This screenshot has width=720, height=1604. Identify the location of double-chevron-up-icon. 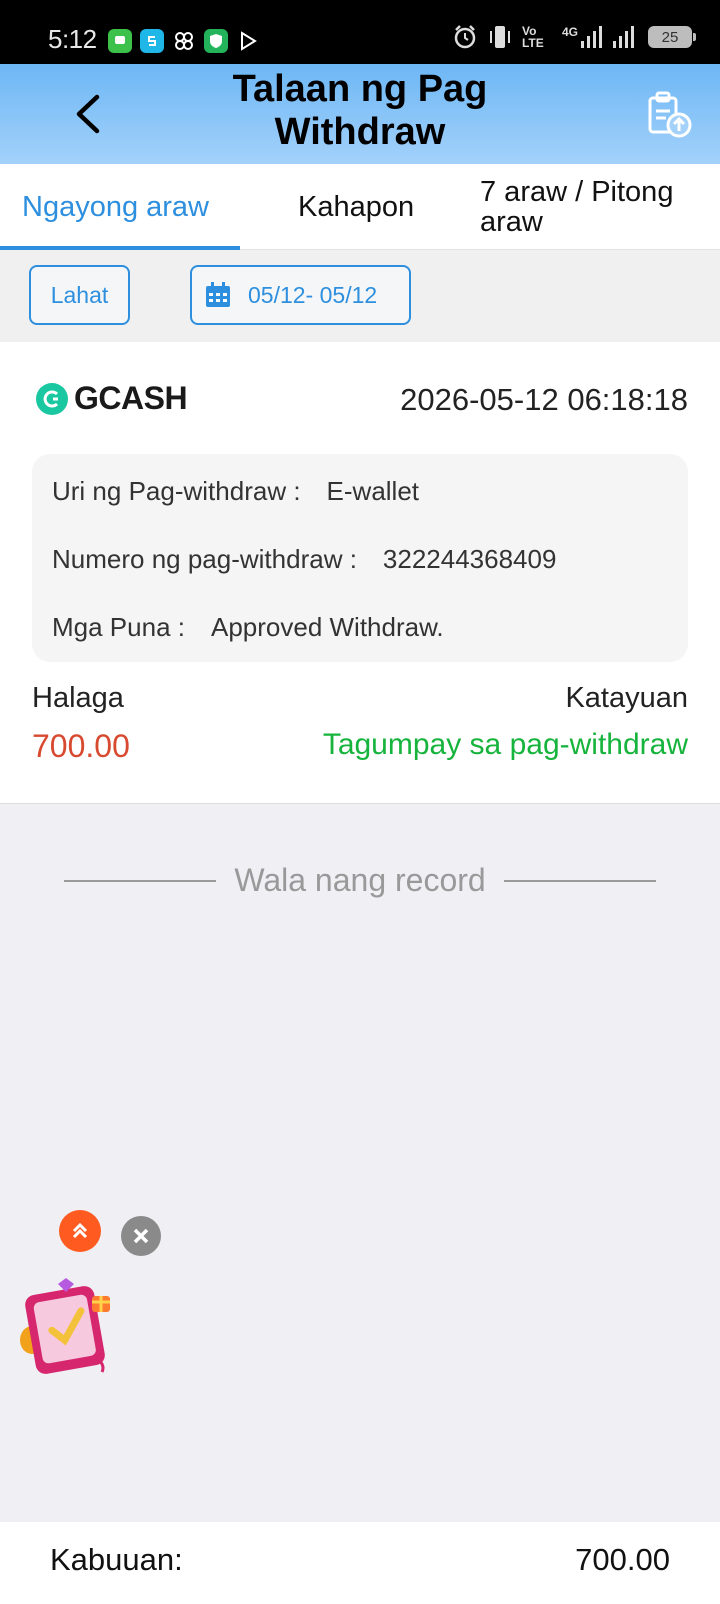
(80, 1230).